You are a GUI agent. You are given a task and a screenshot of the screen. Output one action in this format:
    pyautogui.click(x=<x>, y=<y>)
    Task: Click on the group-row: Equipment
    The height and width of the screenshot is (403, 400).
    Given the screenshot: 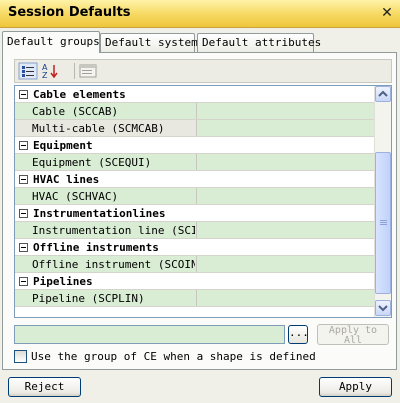 What is the action you would take?
    pyautogui.click(x=195, y=145)
    